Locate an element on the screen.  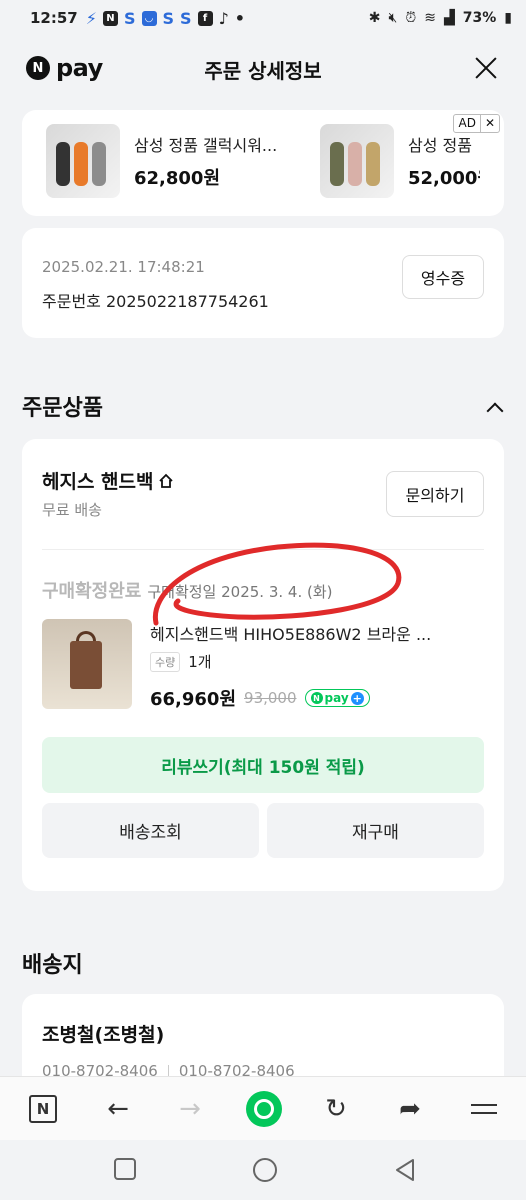
system-nav-bar is located at coordinates (263, 1170).